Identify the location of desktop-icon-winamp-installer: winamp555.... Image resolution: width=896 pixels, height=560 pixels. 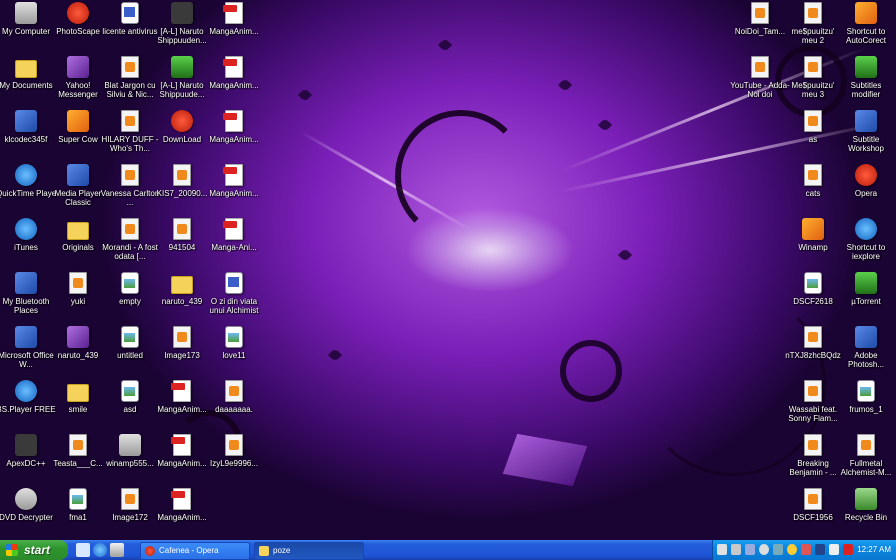
(130, 460).